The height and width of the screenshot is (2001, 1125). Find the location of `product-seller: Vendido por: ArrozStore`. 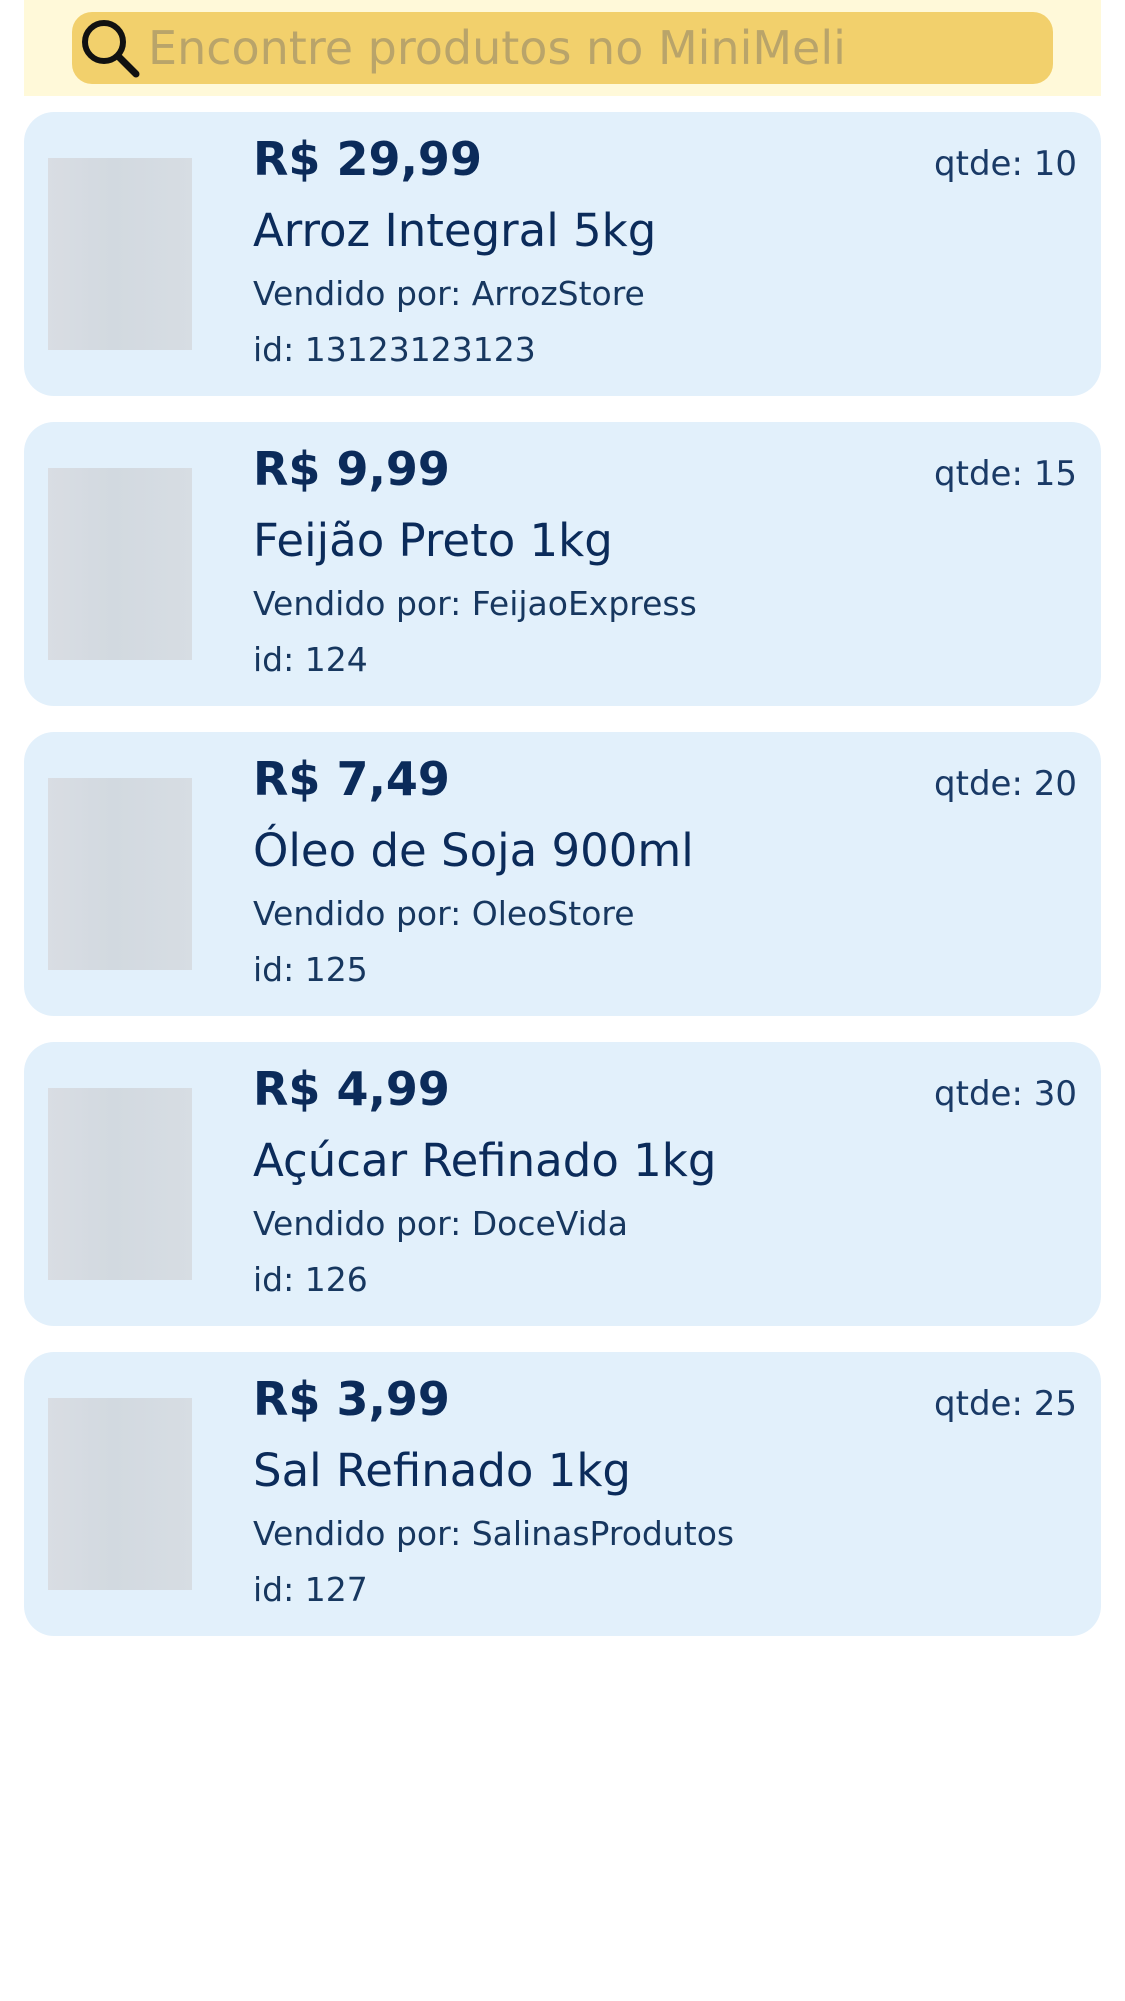

product-seller: Vendido por: ArrozStore is located at coordinates (449, 293).